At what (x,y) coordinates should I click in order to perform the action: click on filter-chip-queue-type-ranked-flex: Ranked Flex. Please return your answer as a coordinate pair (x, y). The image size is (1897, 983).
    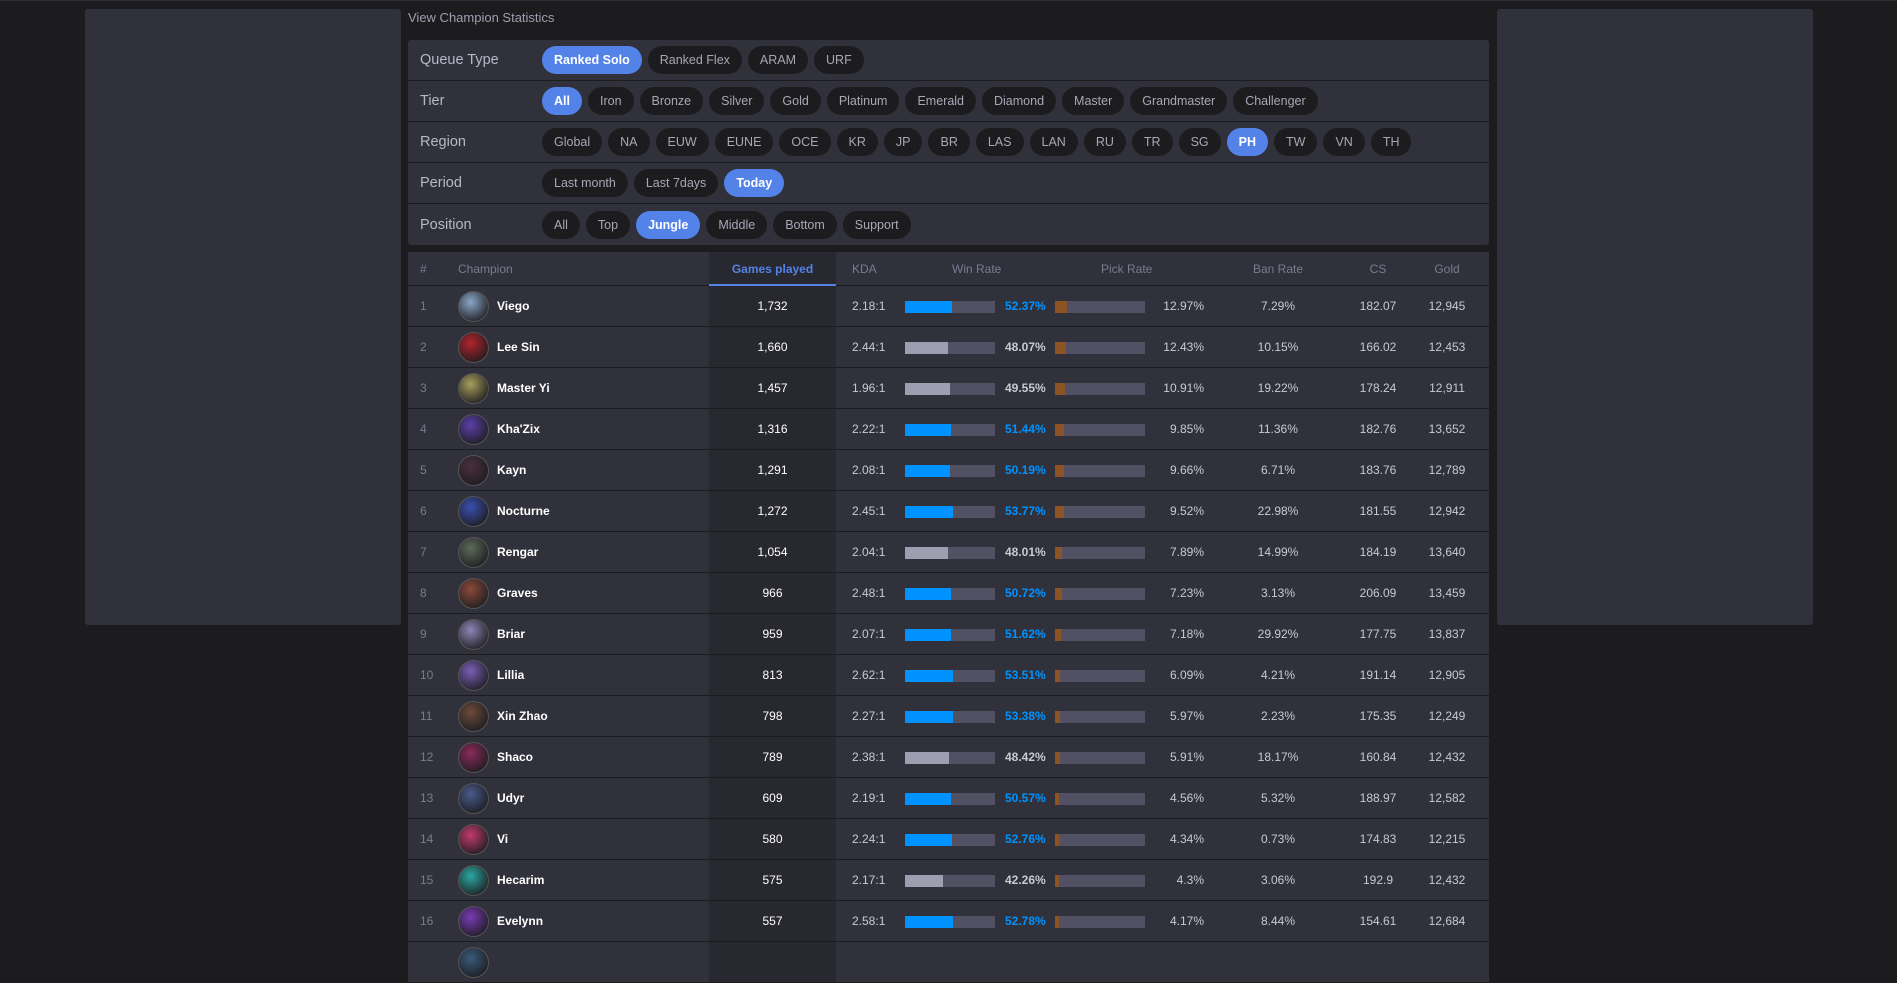
    Looking at the image, I should click on (694, 60).